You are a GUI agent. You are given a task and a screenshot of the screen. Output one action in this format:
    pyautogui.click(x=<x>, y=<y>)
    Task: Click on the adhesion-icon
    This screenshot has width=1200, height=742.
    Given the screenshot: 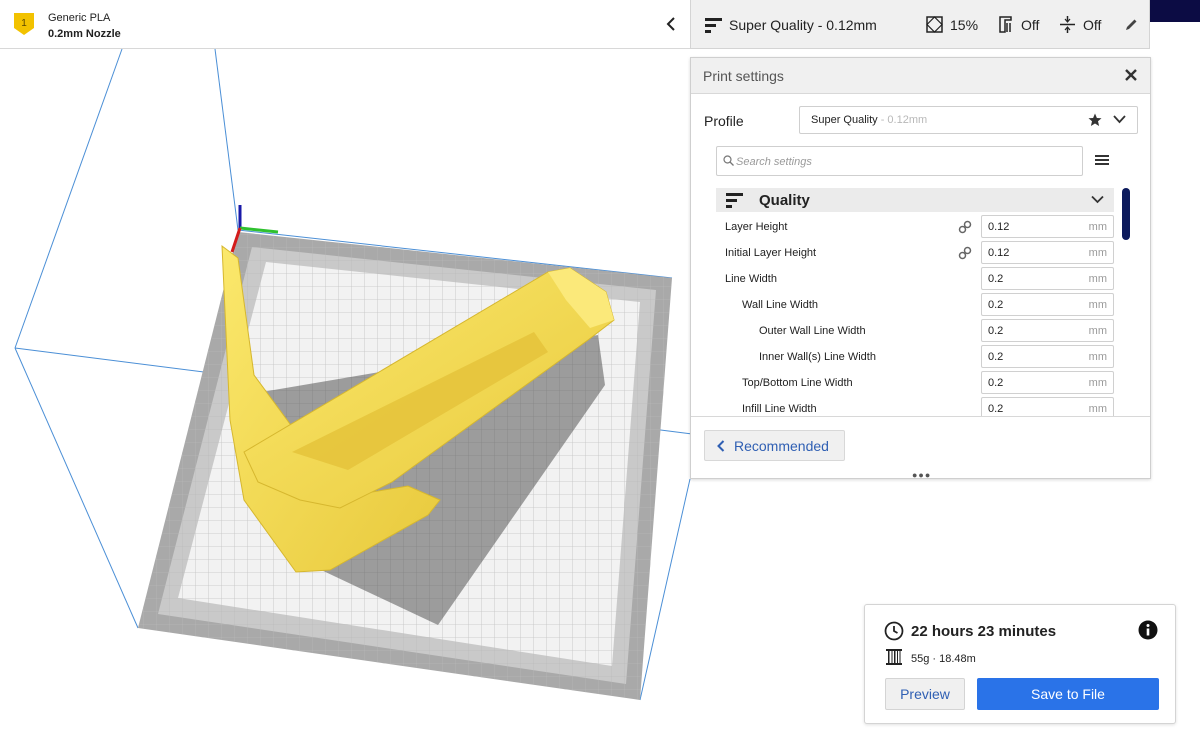 What is the action you would take?
    pyautogui.click(x=1067, y=24)
    